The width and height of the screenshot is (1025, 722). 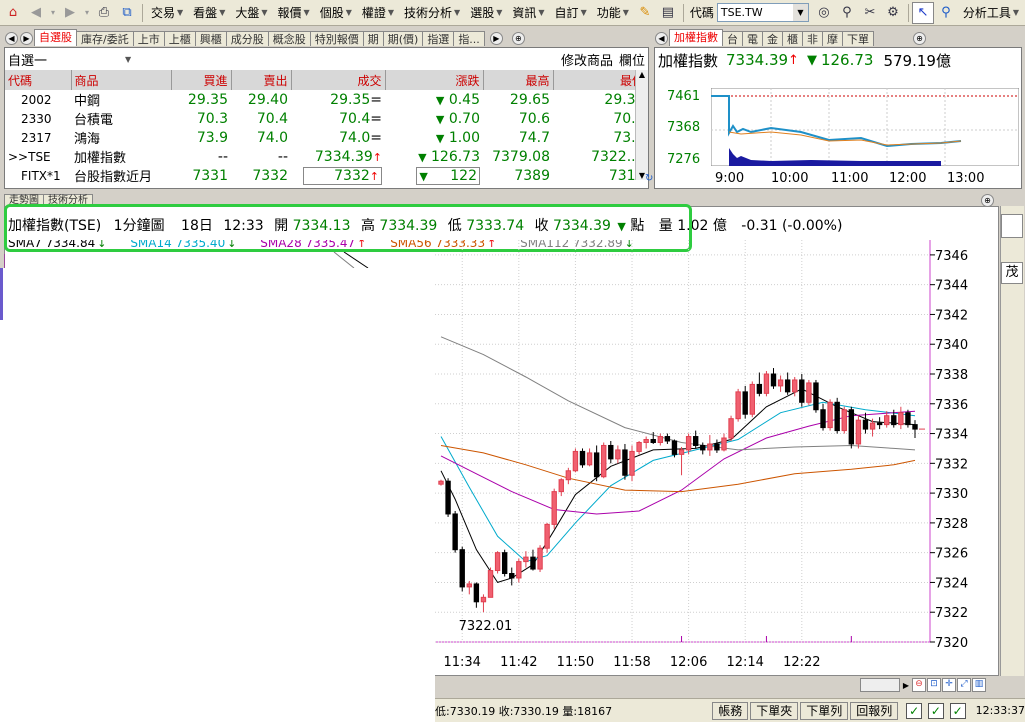 I want to click on pen-icon: ✎, so click(x=645, y=13).